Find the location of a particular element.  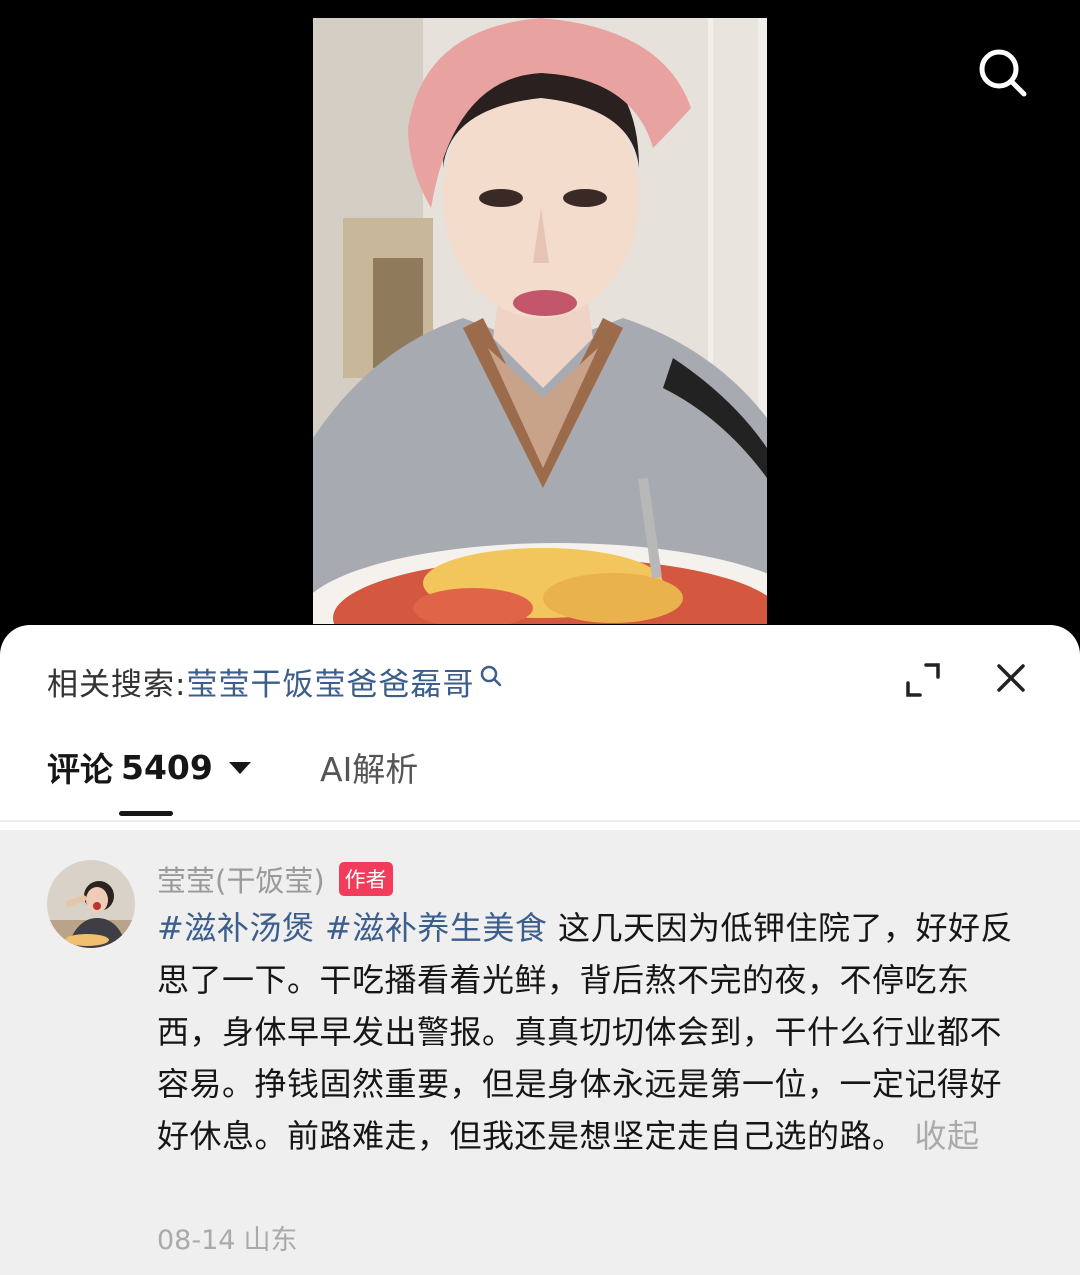

comment-author: 莹莹(干饭莹) is located at coordinates (241, 879).